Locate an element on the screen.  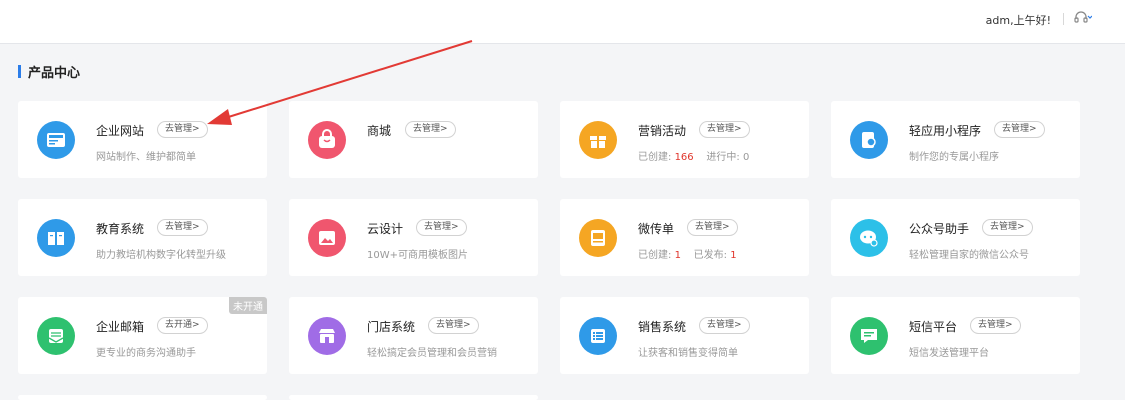
card-desc: 网站制作、维护都简单 is located at coordinates (146, 157).